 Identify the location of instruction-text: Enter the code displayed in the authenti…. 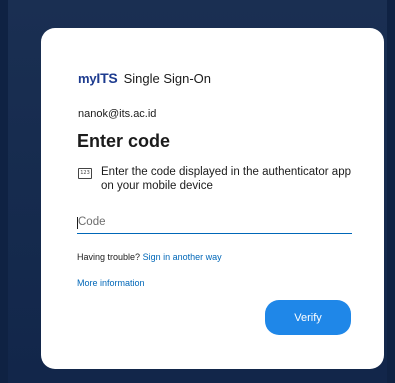
(226, 179).